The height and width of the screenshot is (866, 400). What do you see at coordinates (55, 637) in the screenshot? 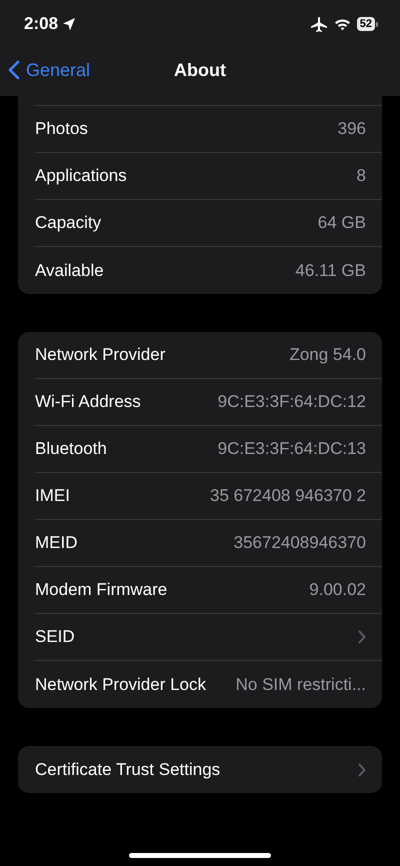
I see `row-label: SEID` at bounding box center [55, 637].